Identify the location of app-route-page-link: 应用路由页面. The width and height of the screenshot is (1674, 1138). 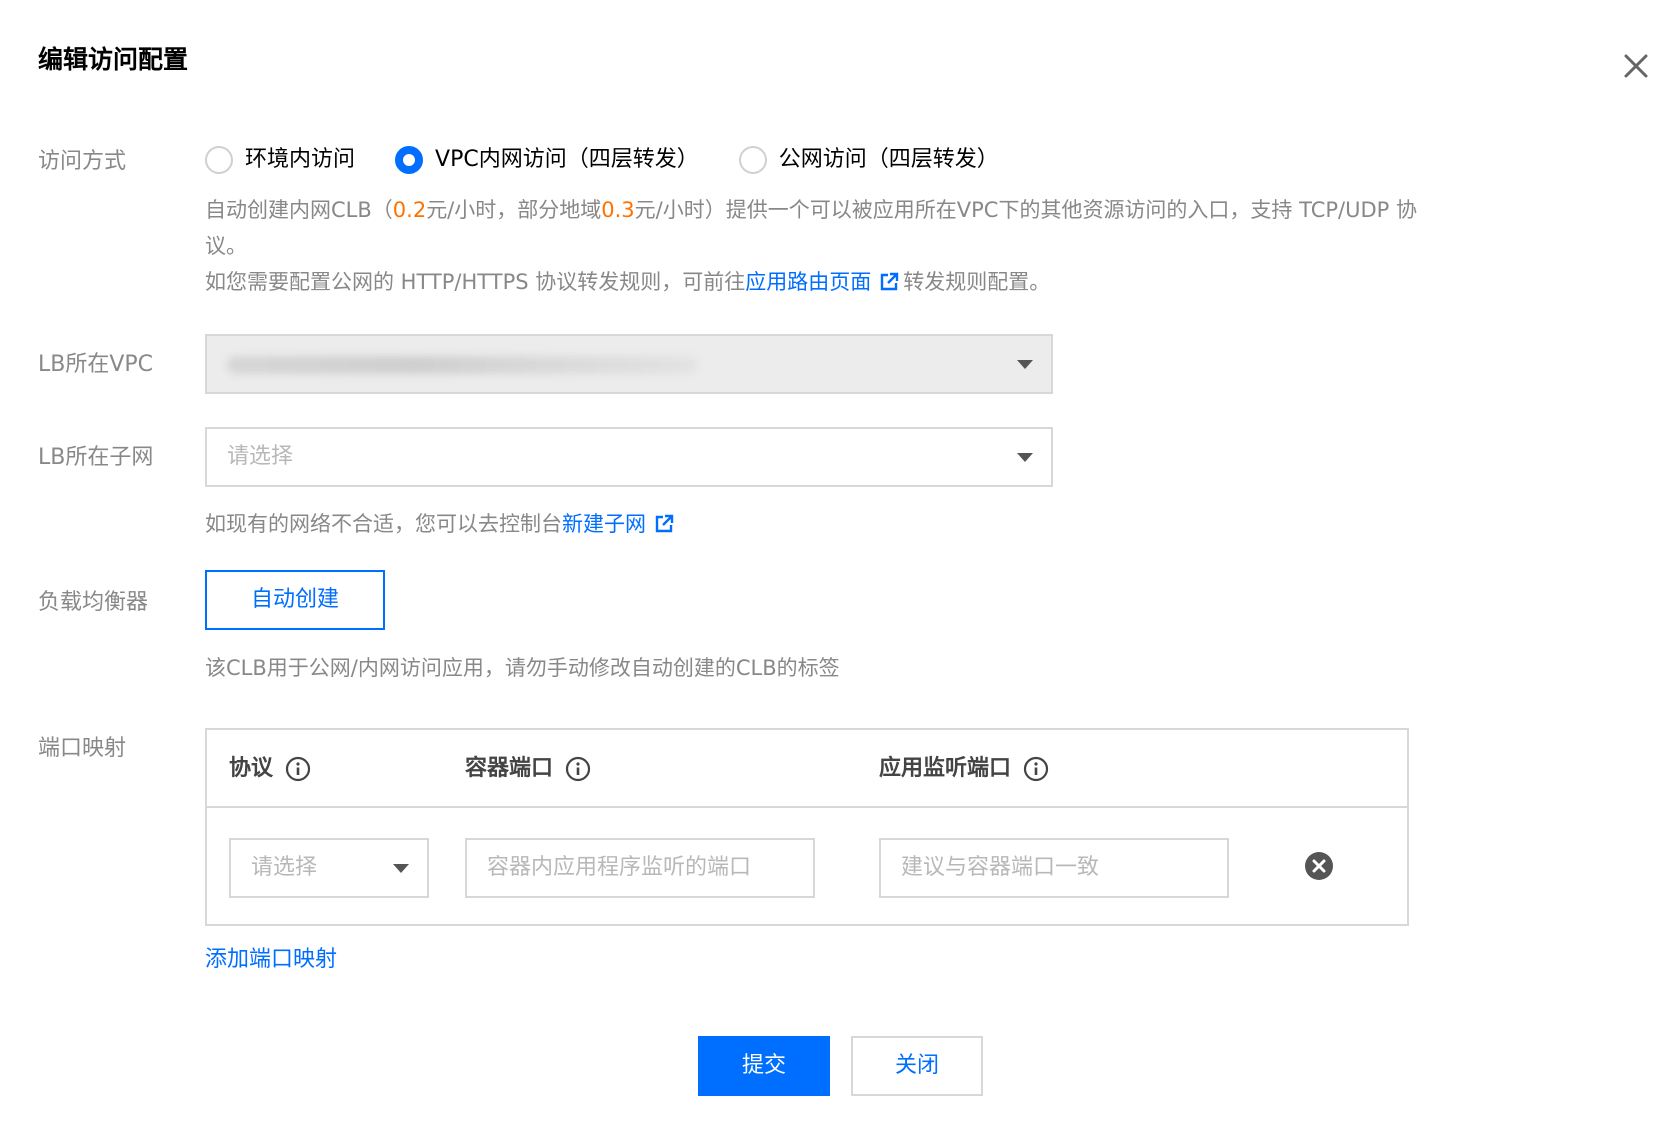
(808, 282).